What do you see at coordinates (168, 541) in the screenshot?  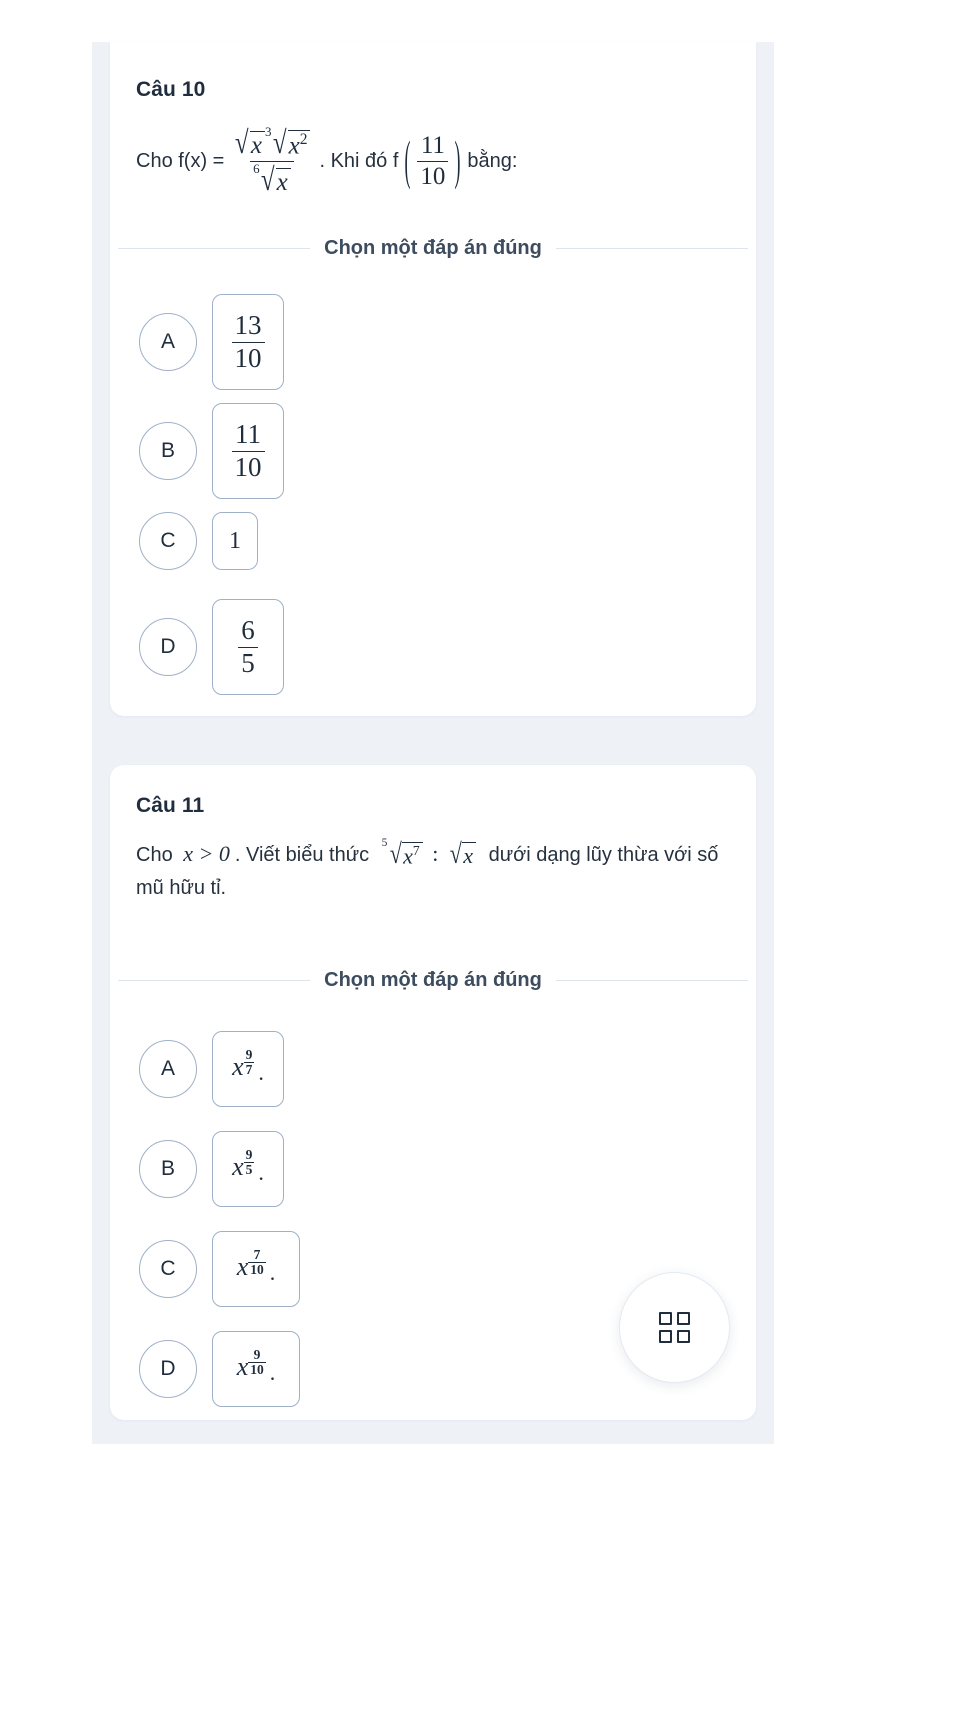 I see `option-c-letter: C` at bounding box center [168, 541].